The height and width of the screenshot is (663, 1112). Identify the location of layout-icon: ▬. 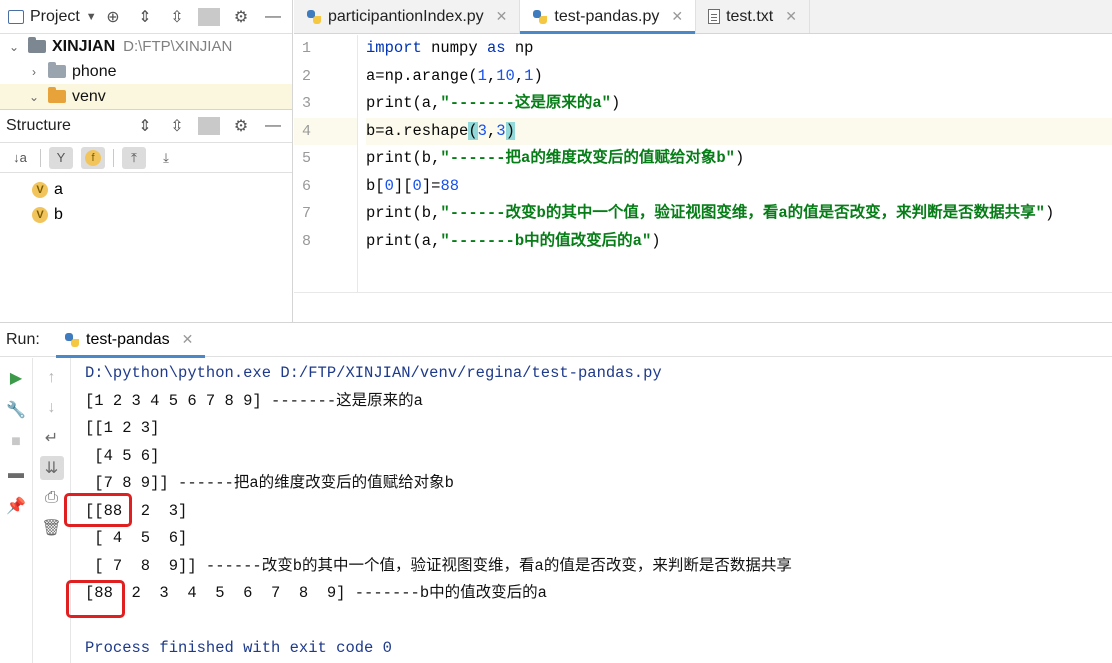
(16, 474).